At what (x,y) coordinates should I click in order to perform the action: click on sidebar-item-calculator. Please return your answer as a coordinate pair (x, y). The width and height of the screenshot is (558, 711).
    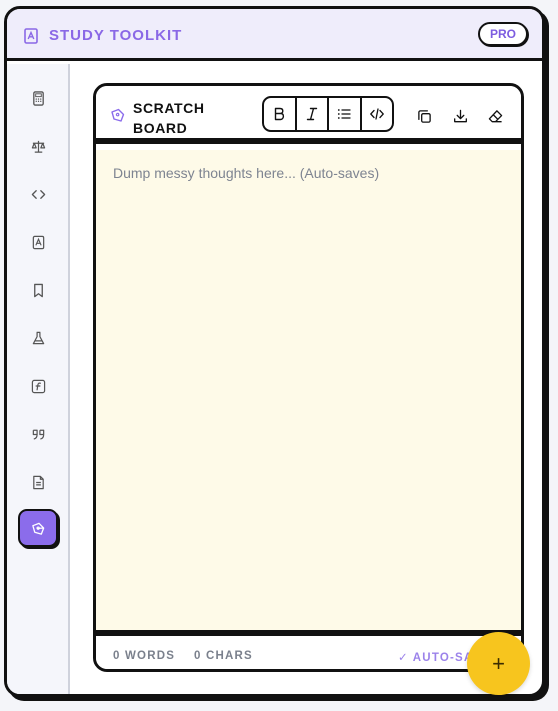
    Looking at the image, I should click on (38, 98).